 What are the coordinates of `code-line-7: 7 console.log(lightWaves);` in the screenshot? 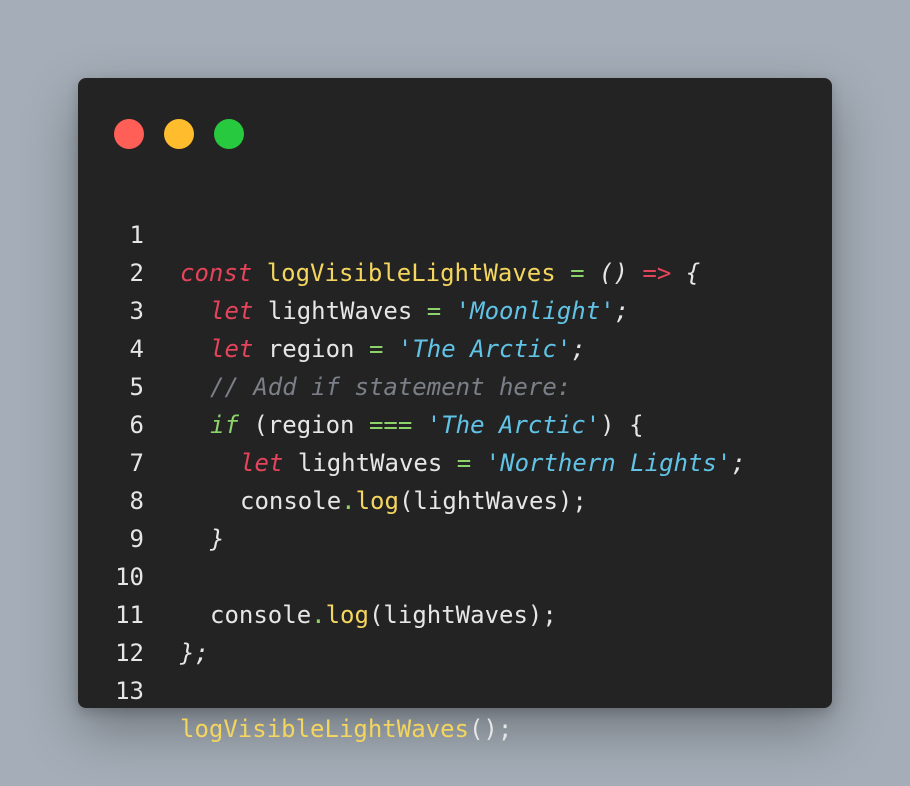 It's located at (455, 460).